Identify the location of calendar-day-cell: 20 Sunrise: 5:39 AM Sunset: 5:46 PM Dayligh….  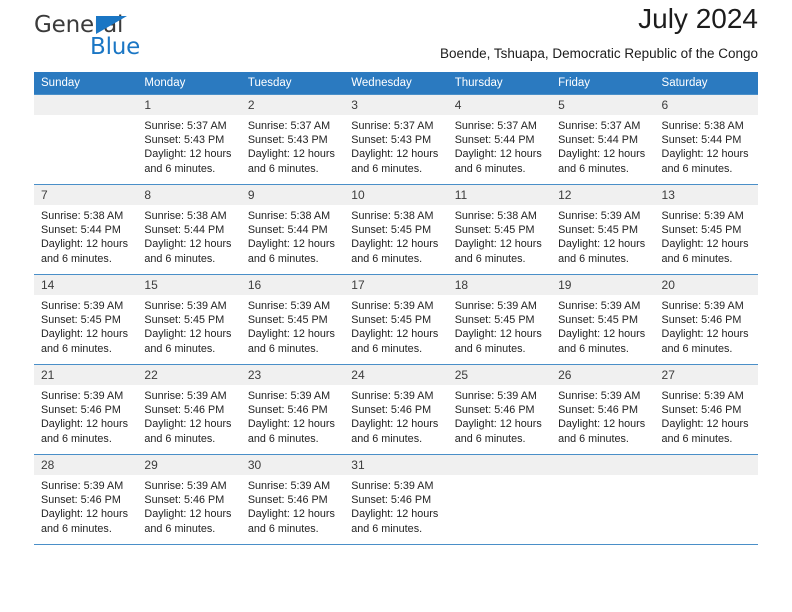
(706, 319).